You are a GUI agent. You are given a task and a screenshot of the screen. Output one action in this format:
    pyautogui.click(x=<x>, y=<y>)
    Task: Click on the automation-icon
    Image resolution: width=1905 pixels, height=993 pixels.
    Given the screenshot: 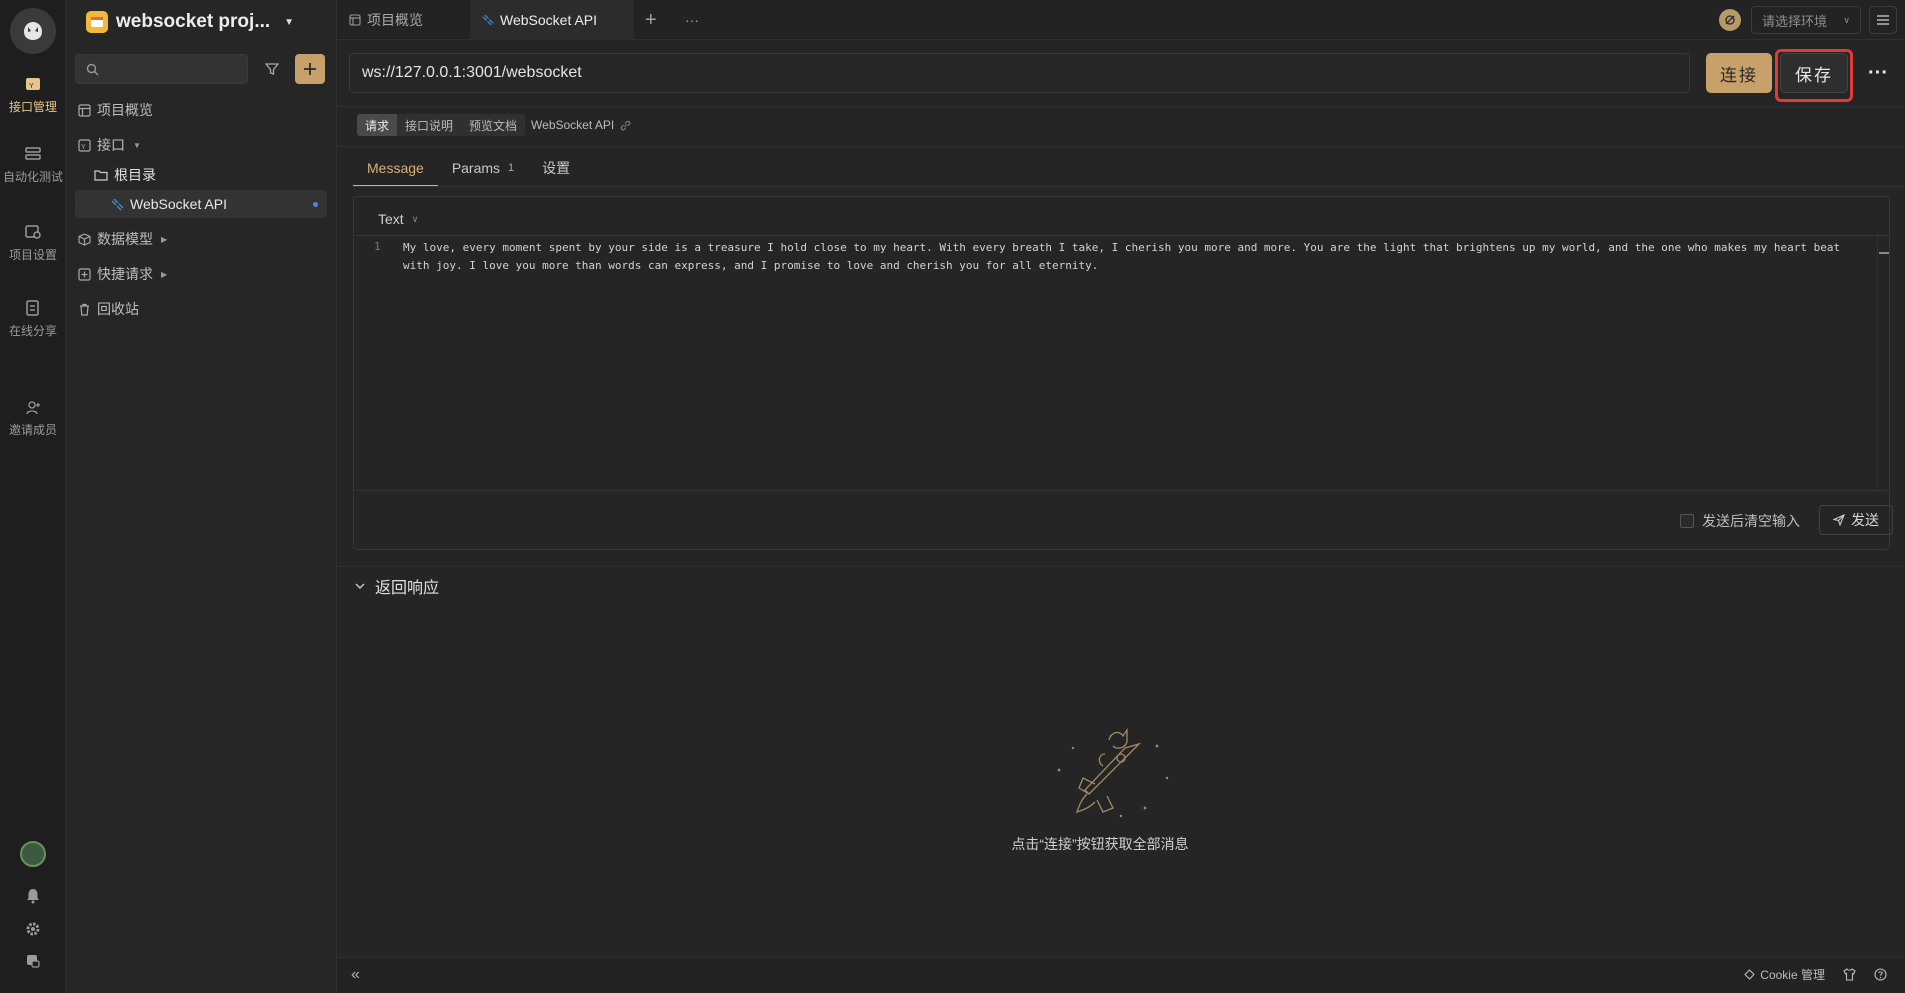 What is the action you would take?
    pyautogui.click(x=33, y=153)
    